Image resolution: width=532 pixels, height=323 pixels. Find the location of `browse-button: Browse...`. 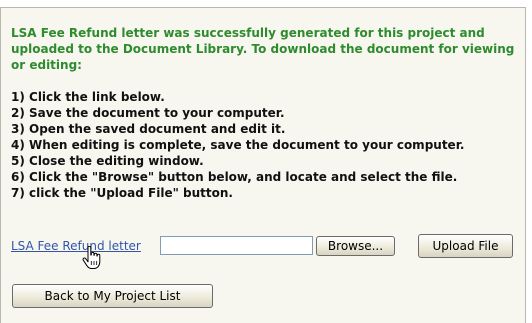

browse-button: Browse... is located at coordinates (355, 246).